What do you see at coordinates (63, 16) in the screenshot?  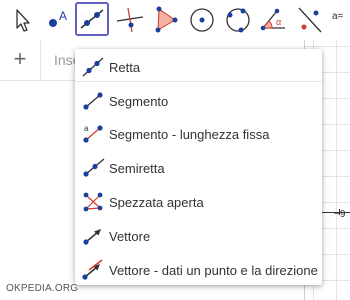 I see `svg-text: A` at bounding box center [63, 16].